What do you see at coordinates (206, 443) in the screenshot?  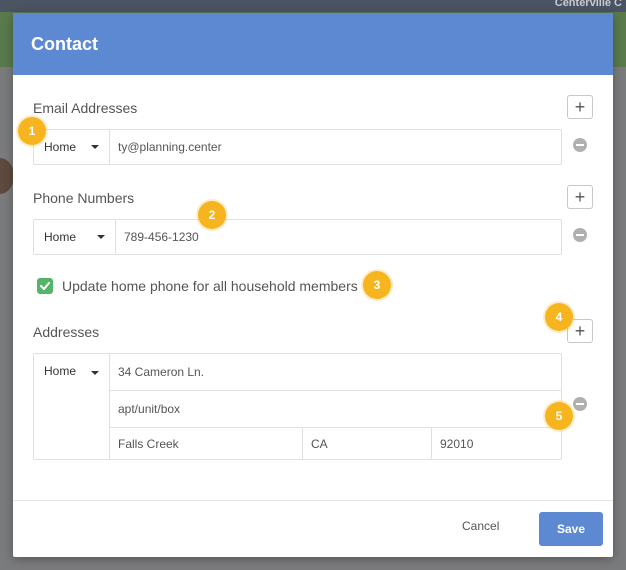 I see `address-city-input: Falls Creek` at bounding box center [206, 443].